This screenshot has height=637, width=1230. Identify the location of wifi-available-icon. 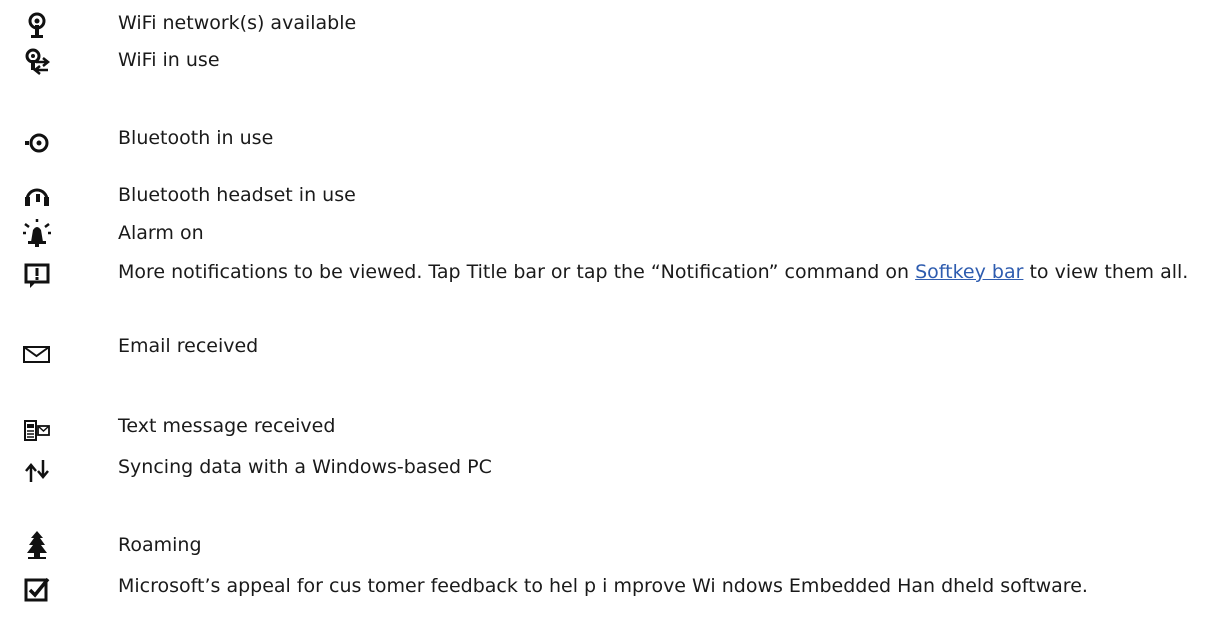
(37, 25).